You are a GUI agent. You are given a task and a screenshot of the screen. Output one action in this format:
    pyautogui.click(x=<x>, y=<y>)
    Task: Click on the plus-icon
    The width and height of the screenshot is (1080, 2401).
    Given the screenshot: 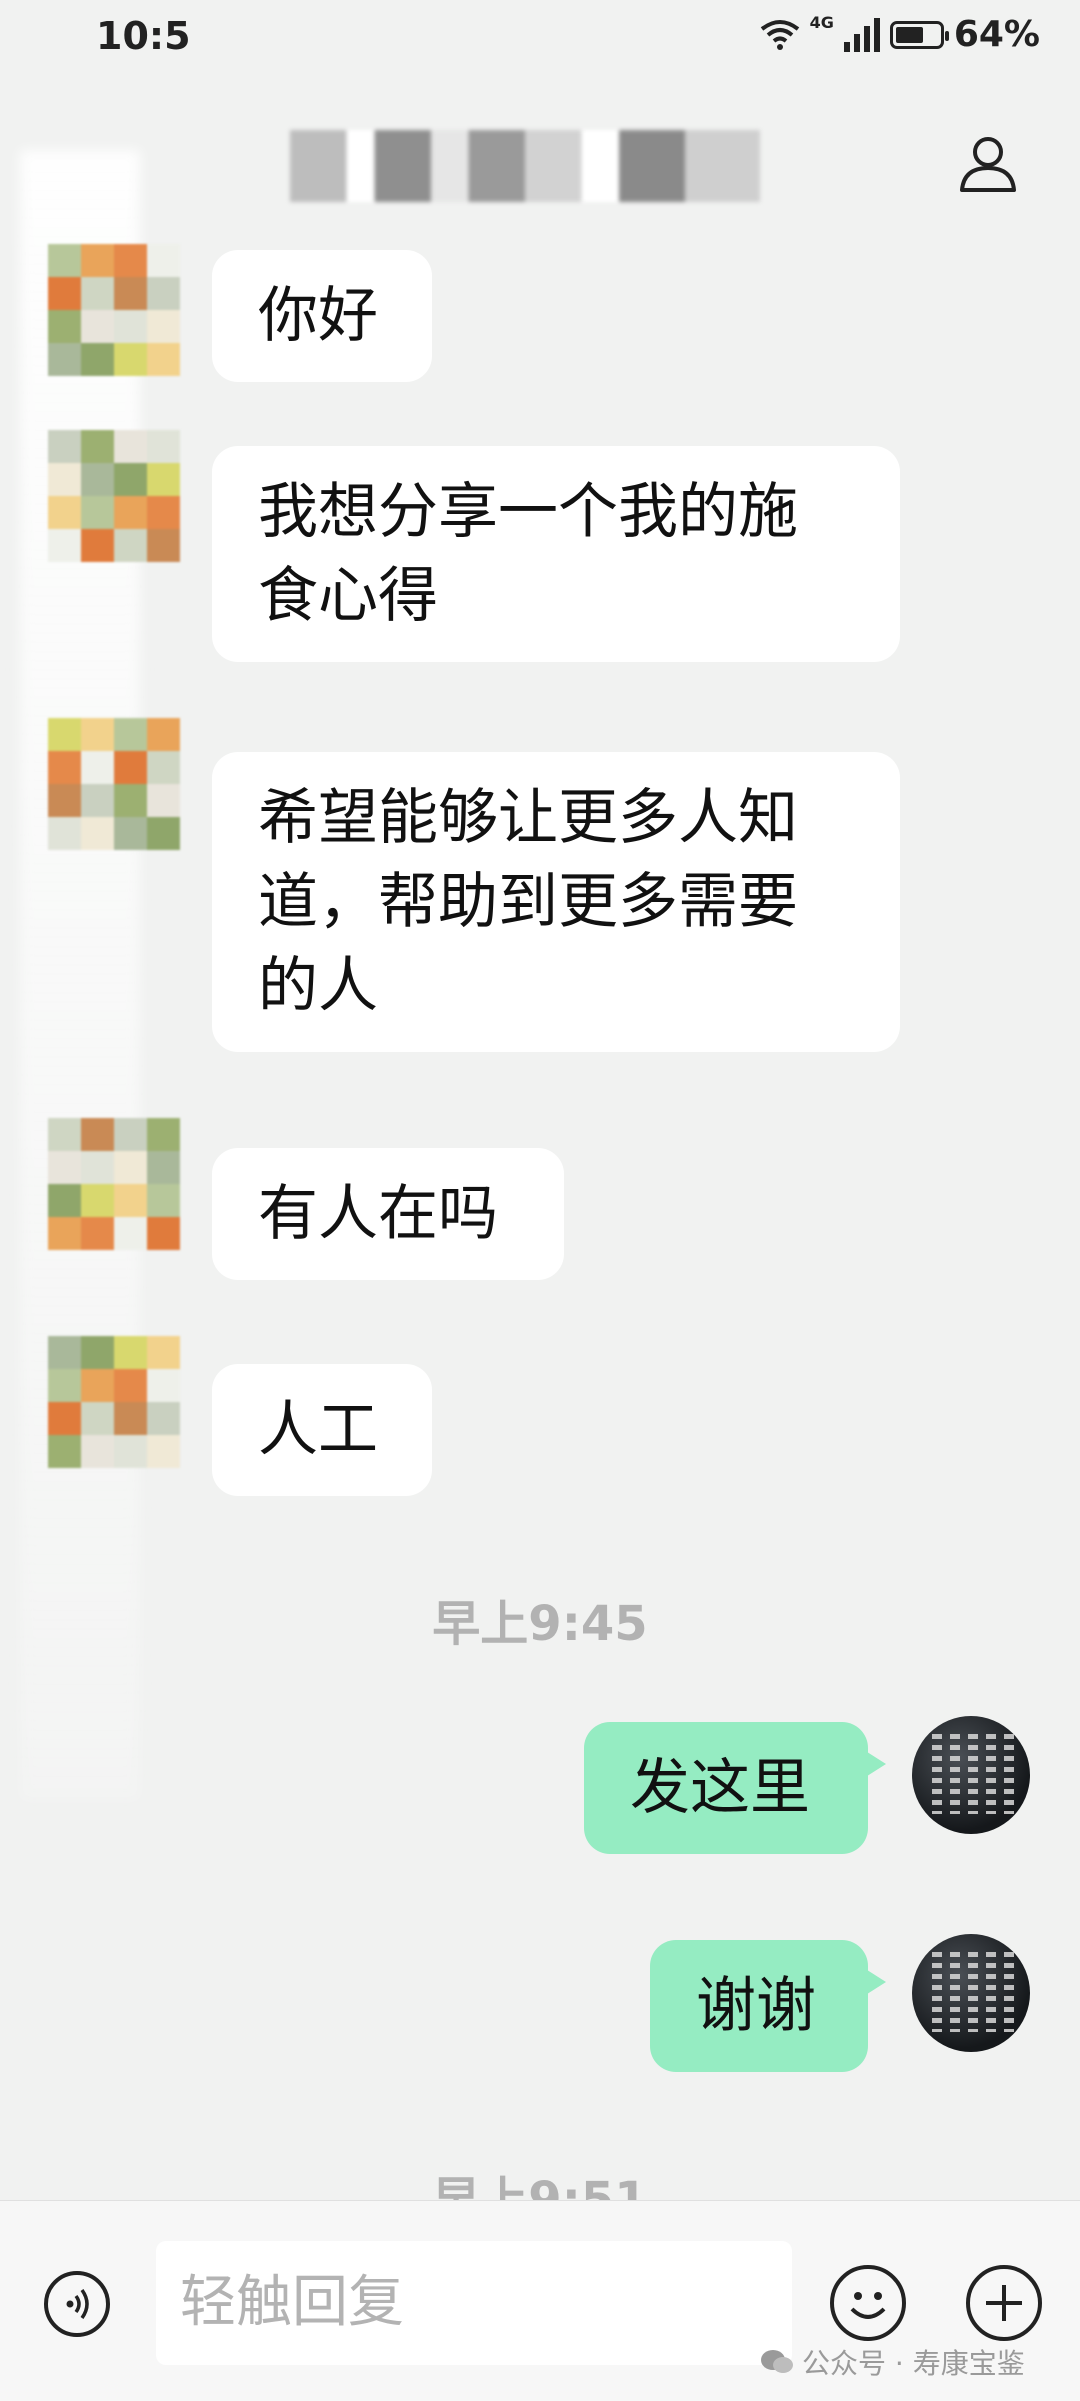 What is the action you would take?
    pyautogui.click(x=1004, y=2303)
    